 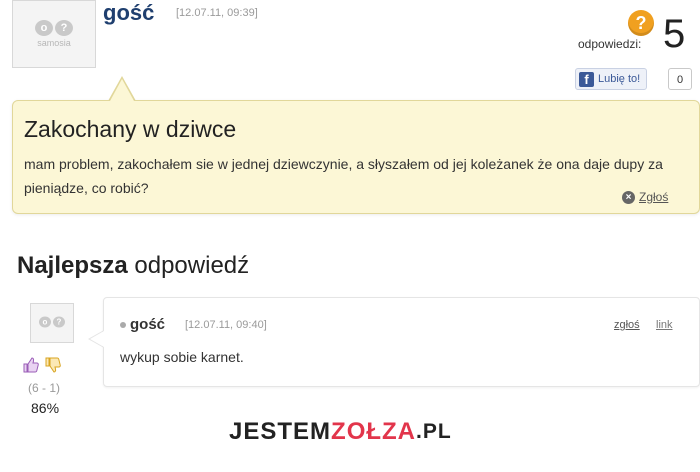 What do you see at coordinates (54, 43) in the screenshot?
I see `avatar-caption: samosia` at bounding box center [54, 43].